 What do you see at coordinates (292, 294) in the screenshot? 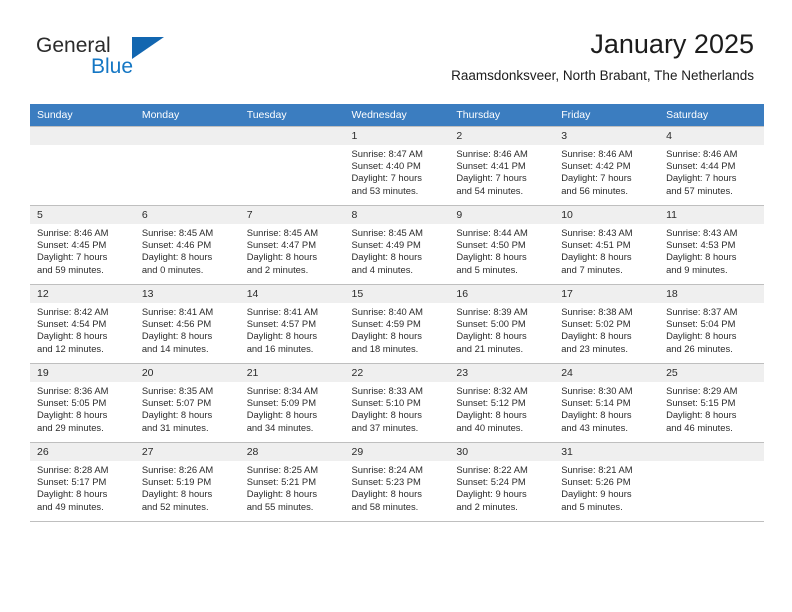
I see `day-number: 14` at bounding box center [292, 294].